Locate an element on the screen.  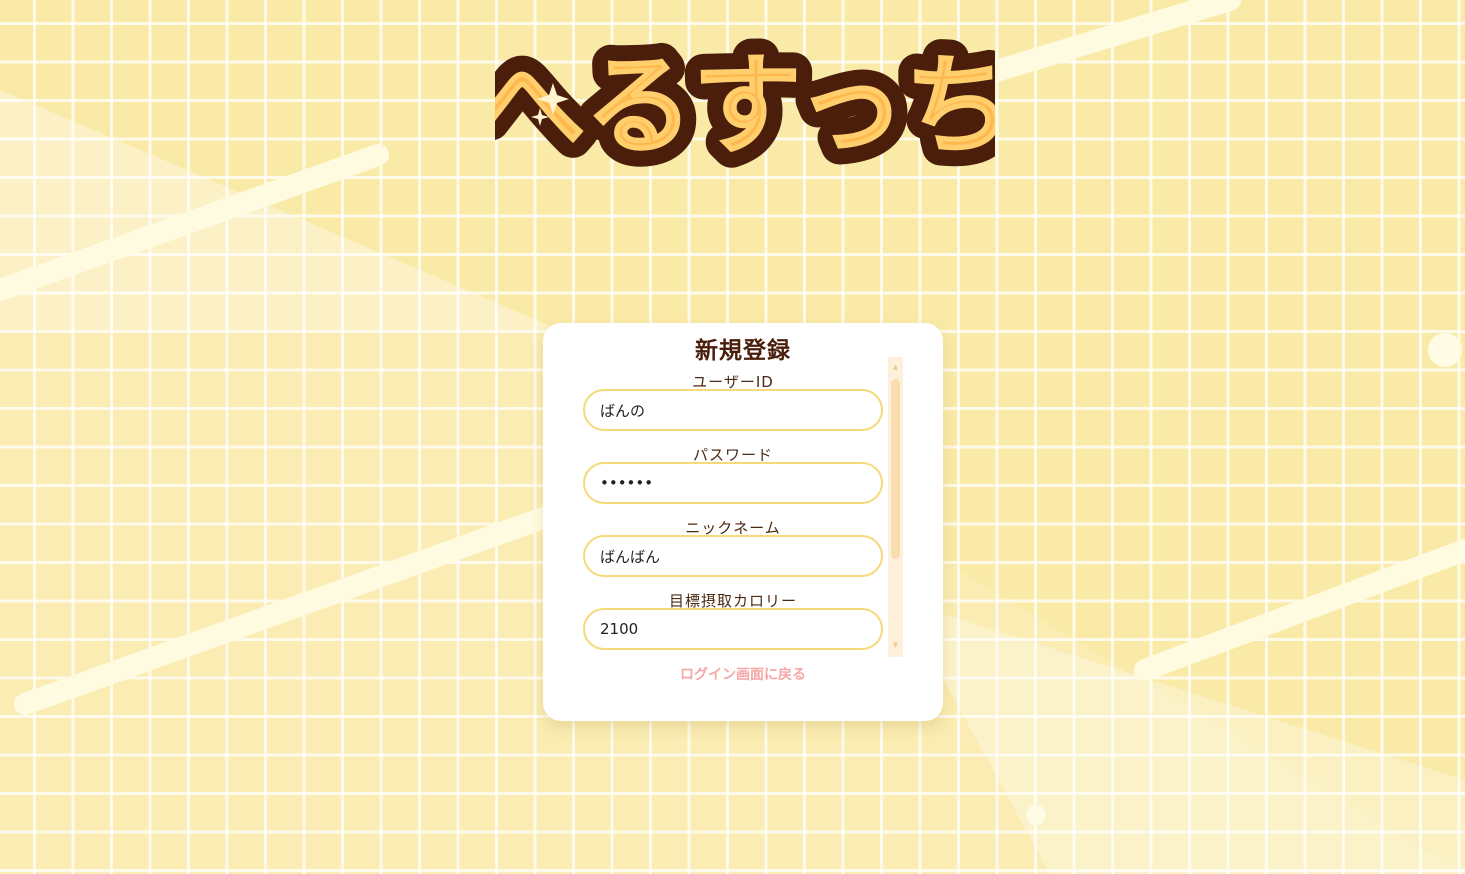
password-field: パスワード is located at coordinates (733, 475).